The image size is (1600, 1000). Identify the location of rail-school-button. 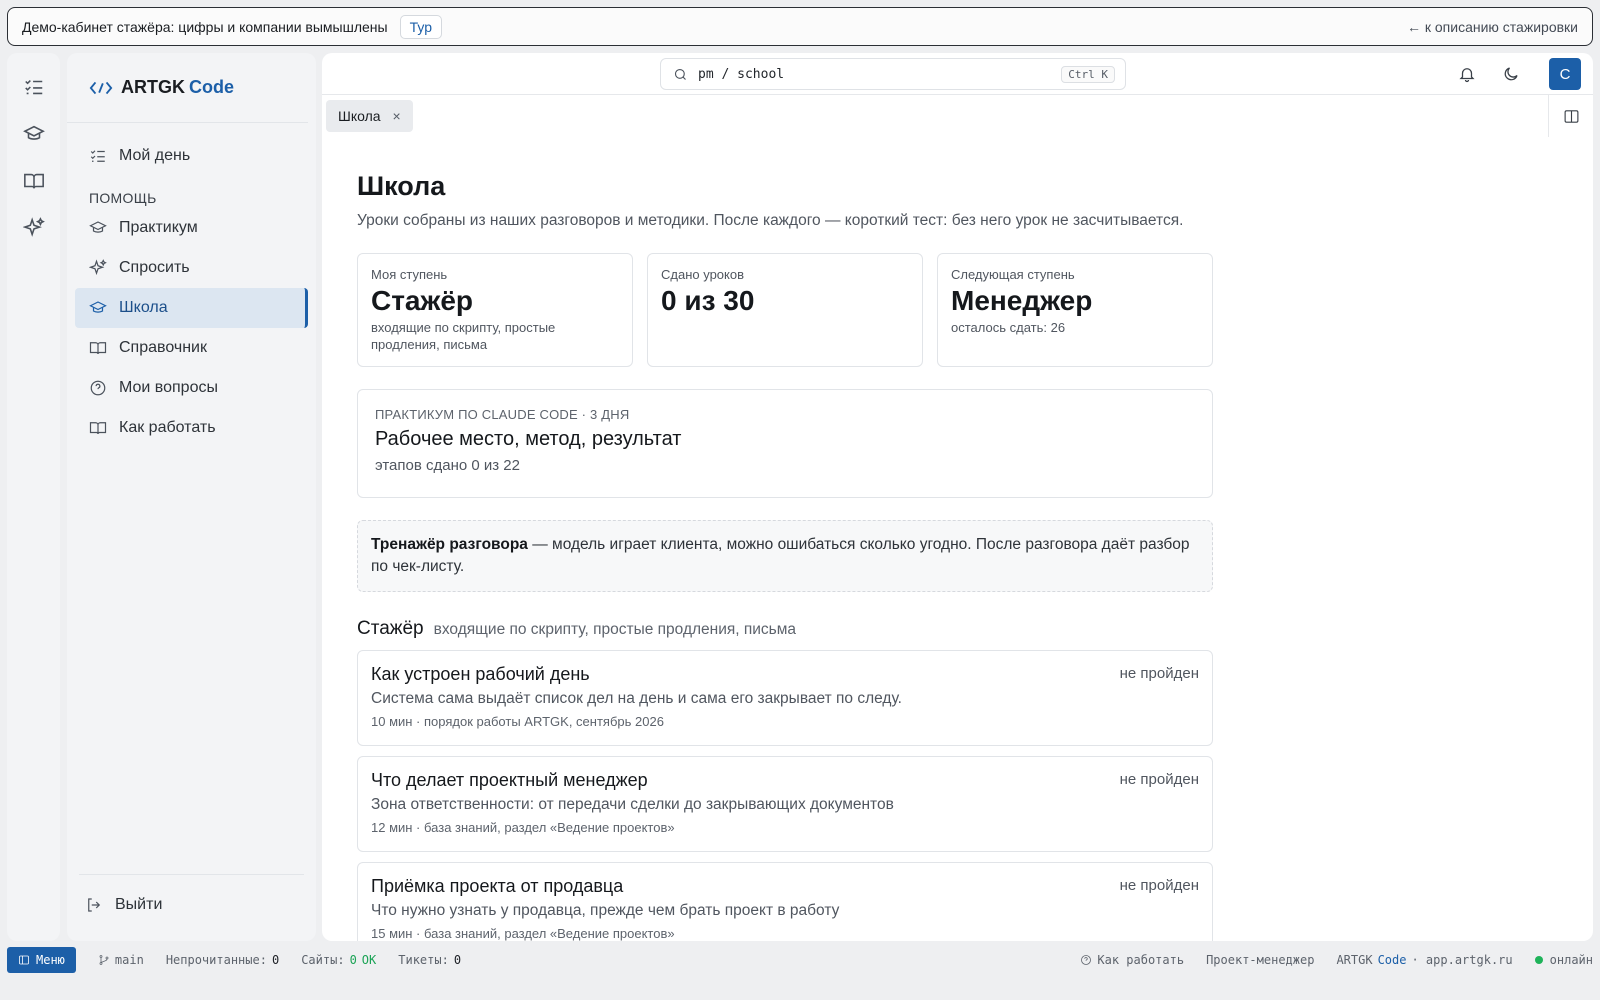
(34, 134).